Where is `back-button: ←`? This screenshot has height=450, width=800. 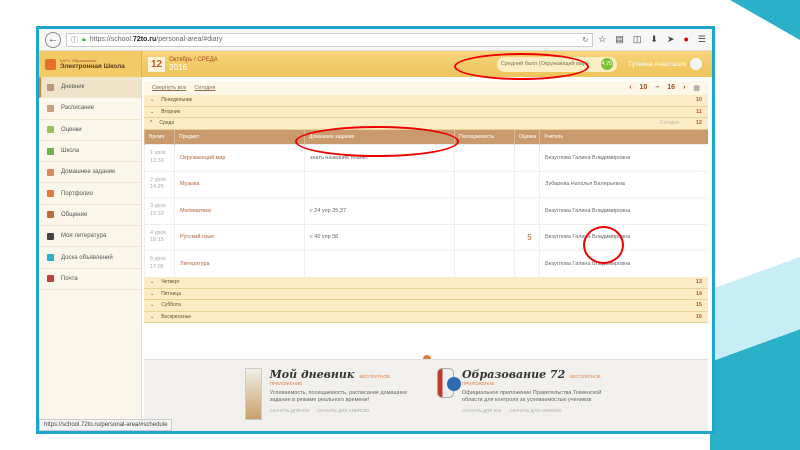 back-button: ← is located at coordinates (53, 39).